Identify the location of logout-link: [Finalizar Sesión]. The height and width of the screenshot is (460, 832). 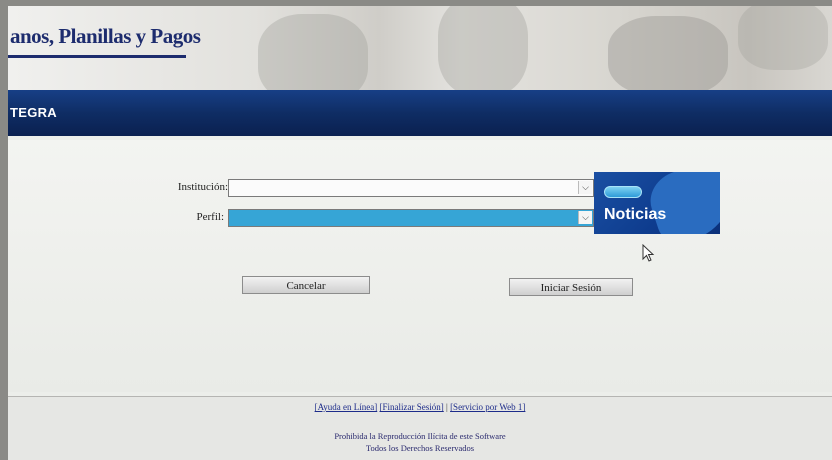
(412, 407).